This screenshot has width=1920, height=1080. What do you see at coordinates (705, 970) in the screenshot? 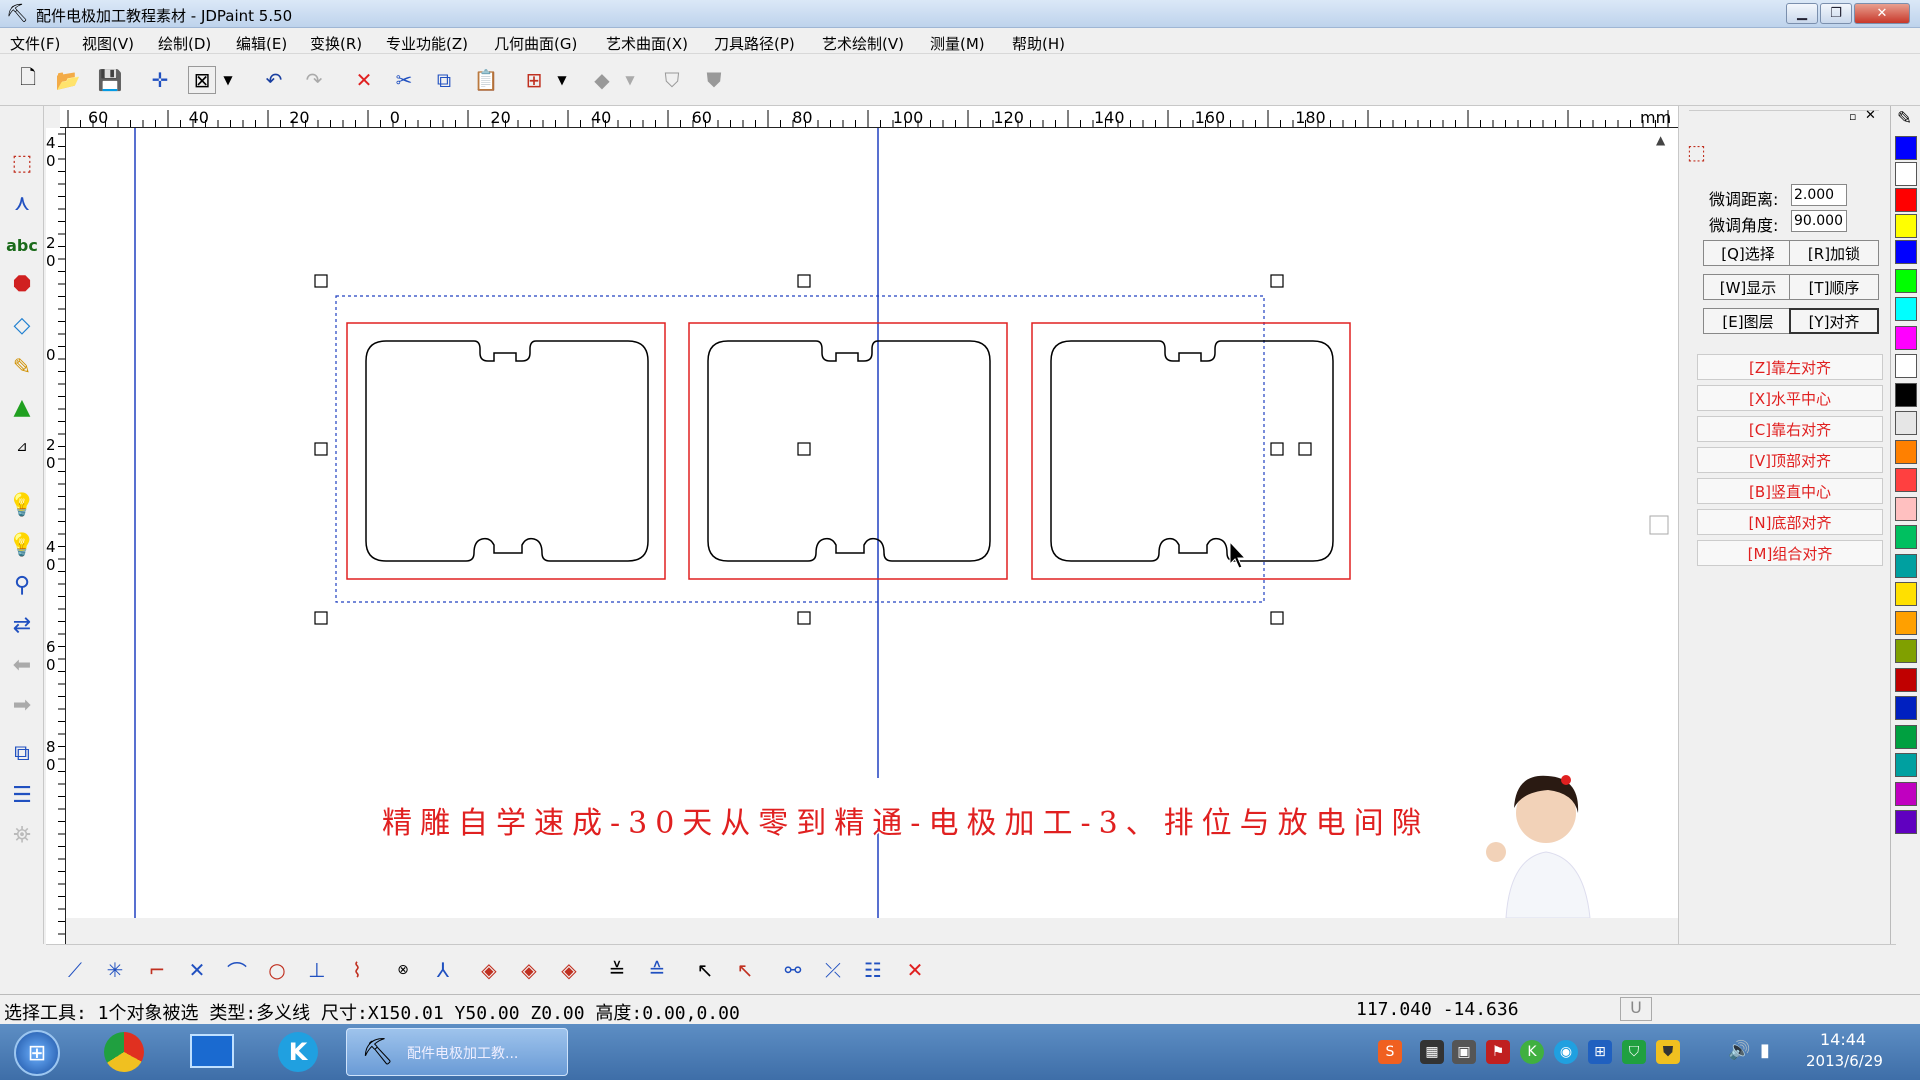
I see `pick-add-icon: ↖` at bounding box center [705, 970].